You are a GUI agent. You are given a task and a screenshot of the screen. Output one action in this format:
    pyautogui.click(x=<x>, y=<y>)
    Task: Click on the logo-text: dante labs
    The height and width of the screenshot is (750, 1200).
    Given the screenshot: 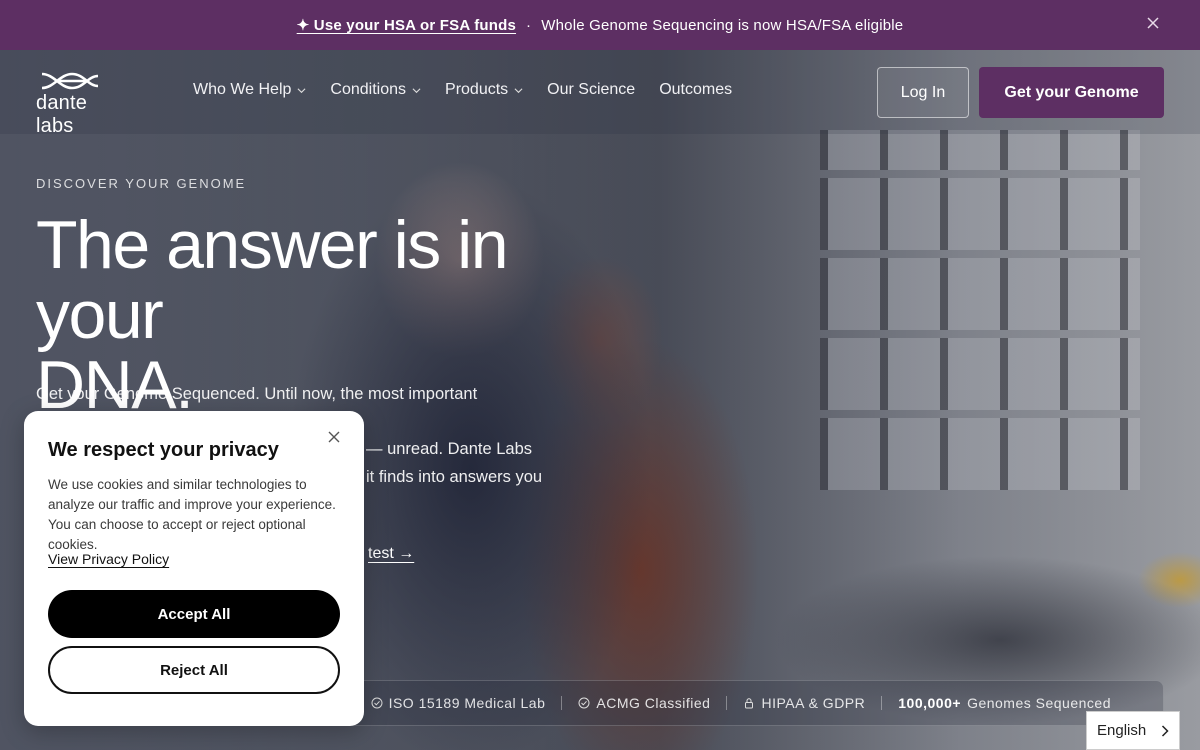 What is the action you would take?
    pyautogui.click(x=62, y=114)
    